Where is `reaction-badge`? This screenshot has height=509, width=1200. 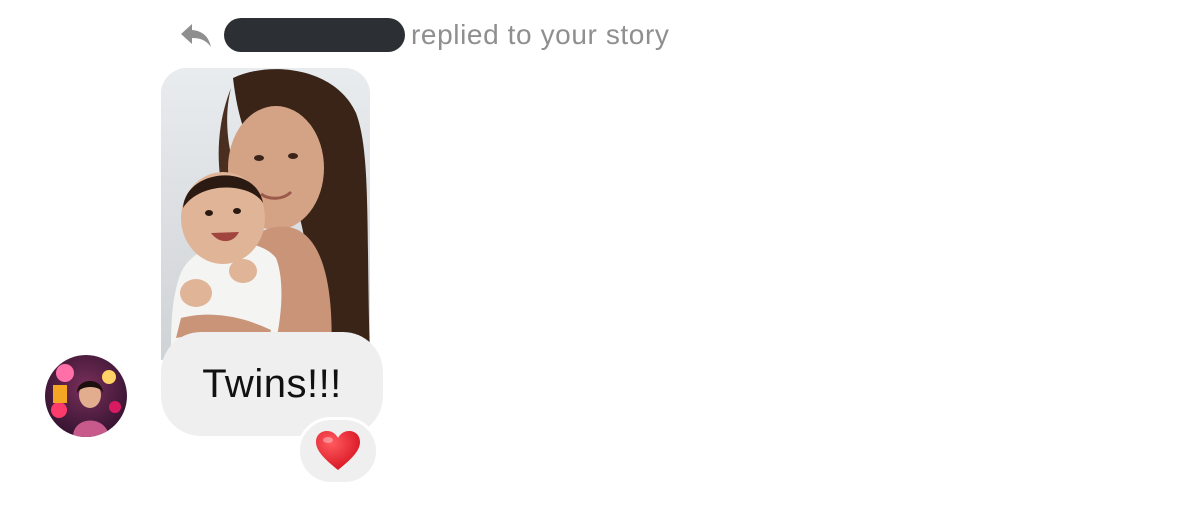 reaction-badge is located at coordinates (338, 451).